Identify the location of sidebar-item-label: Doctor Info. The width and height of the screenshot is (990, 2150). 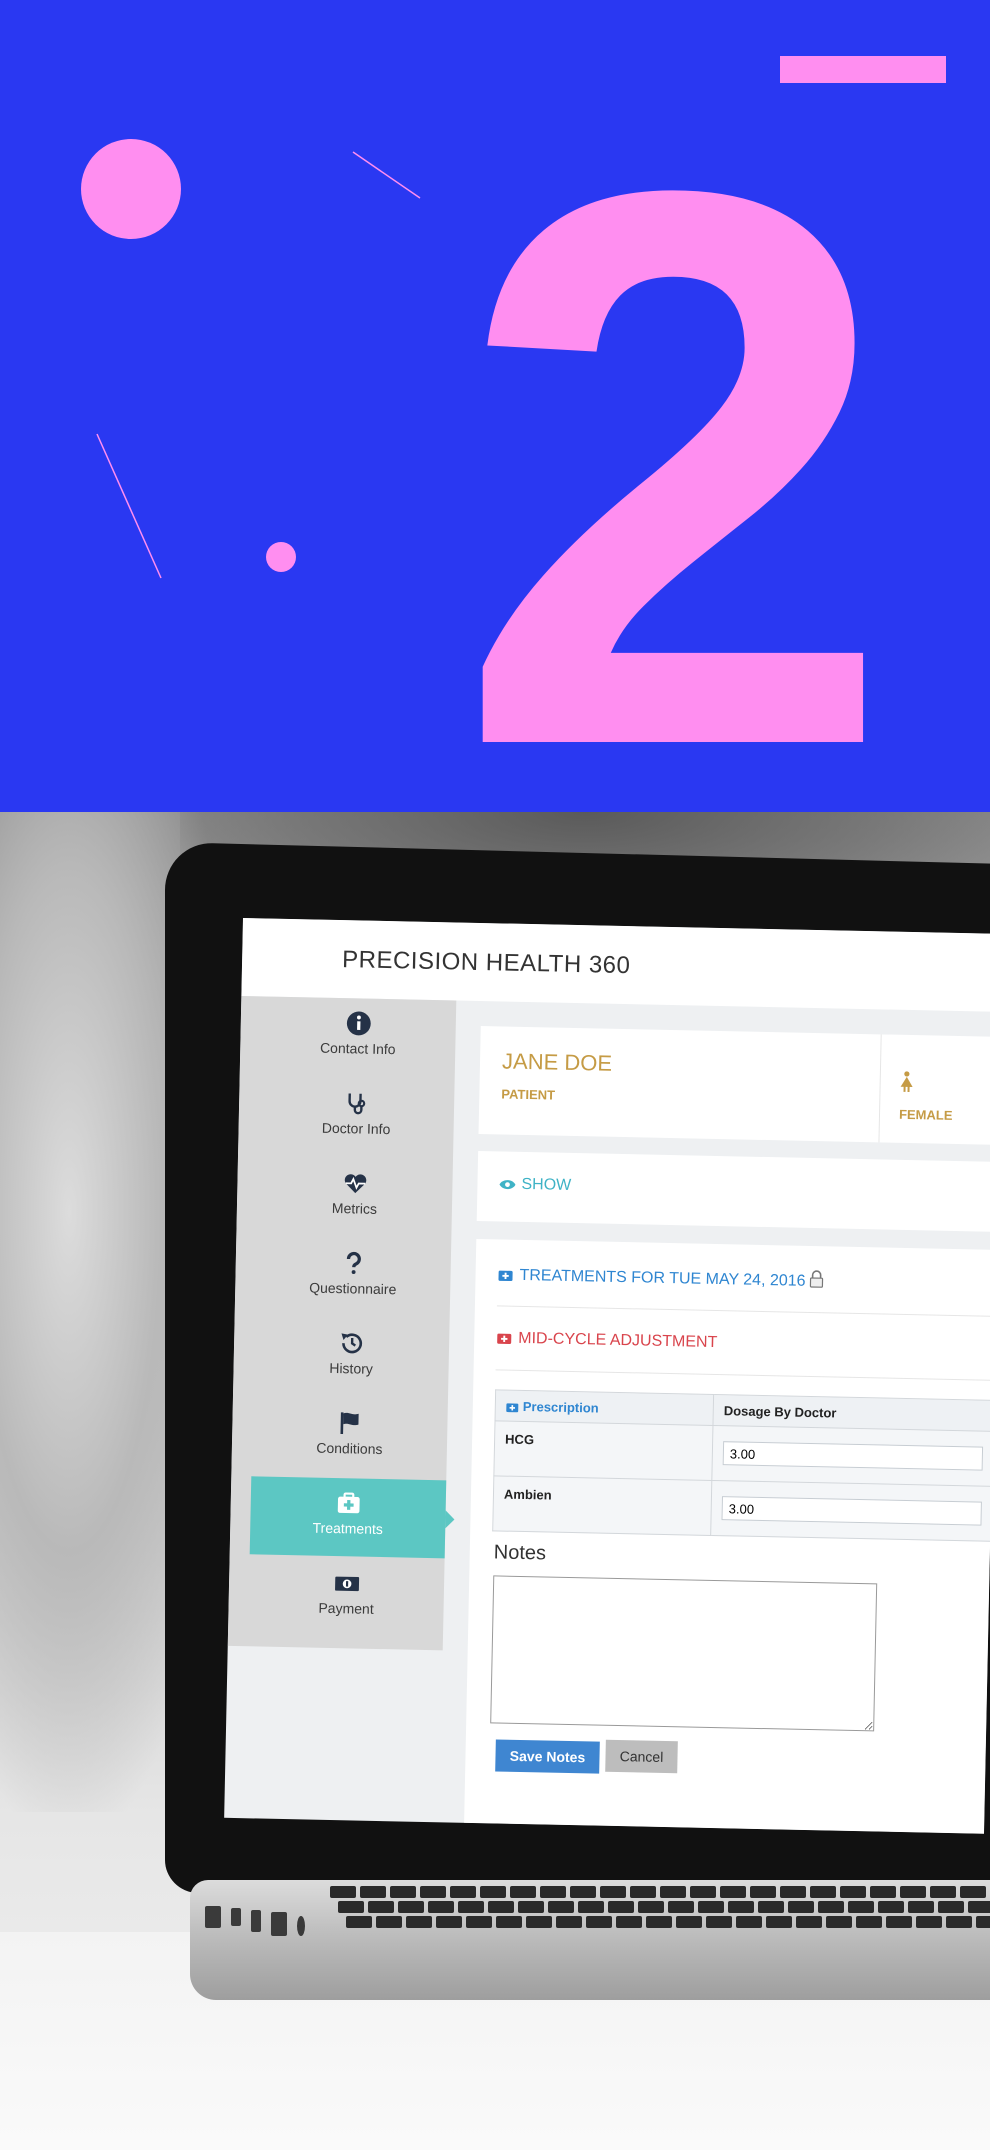
(356, 1128).